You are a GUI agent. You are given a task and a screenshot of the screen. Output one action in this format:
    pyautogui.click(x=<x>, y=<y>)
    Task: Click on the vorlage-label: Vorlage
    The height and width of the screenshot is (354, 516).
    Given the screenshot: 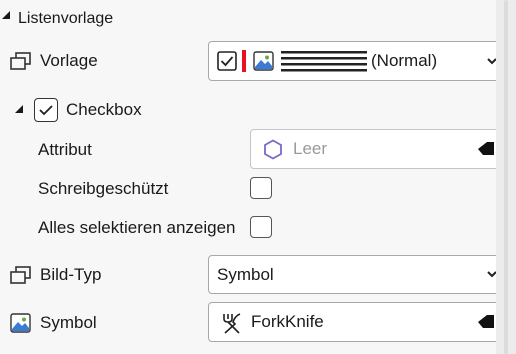 What is the action you would take?
    pyautogui.click(x=69, y=60)
    